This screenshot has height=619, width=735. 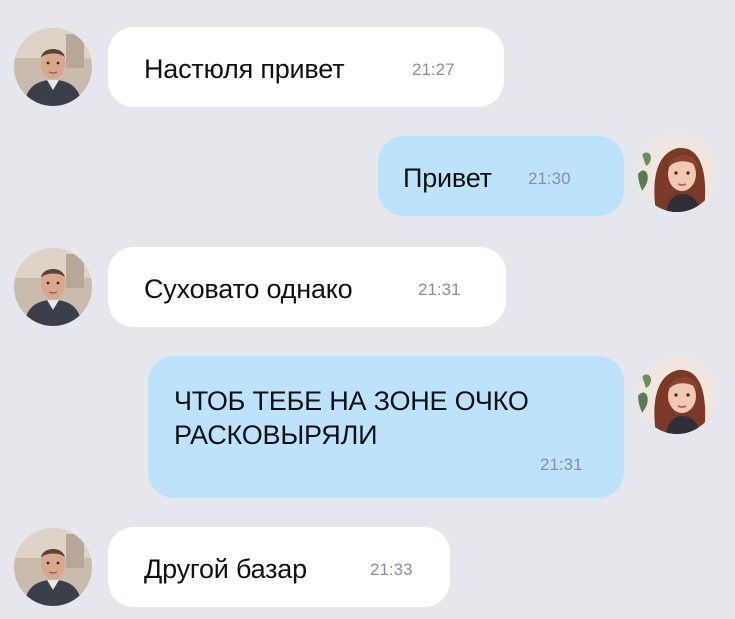 What do you see at coordinates (447, 178) in the screenshot?
I see `message-text: Привет` at bounding box center [447, 178].